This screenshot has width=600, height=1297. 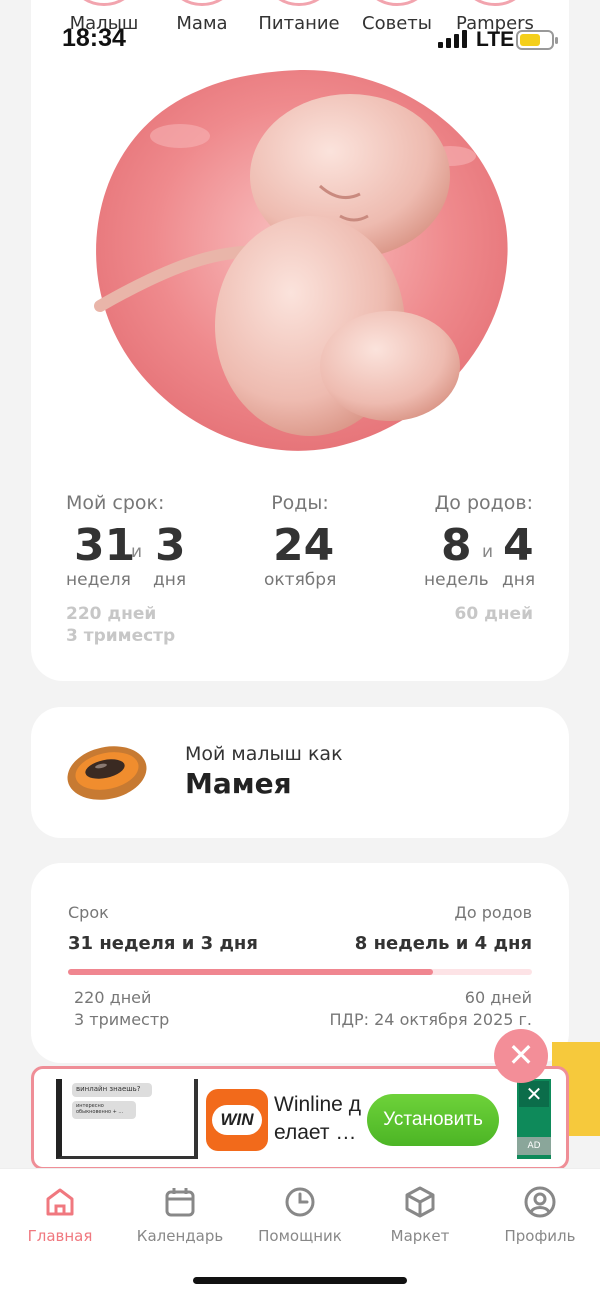 I want to click on close-icon: ✕, so click(x=521, y=1055).